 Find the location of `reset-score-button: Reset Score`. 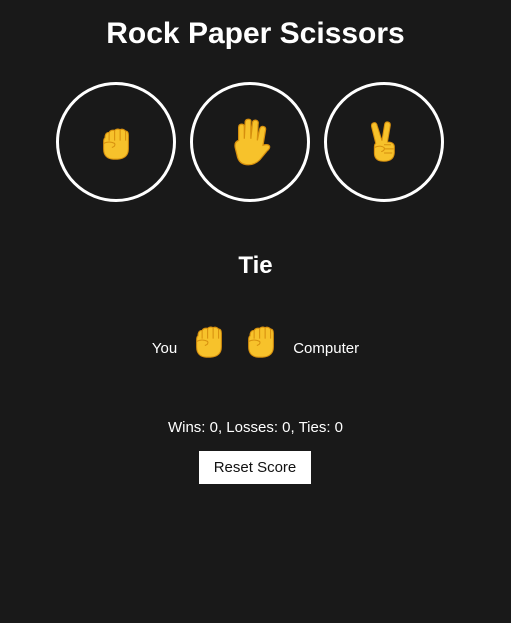

reset-score-button: Reset Score is located at coordinates (255, 467).